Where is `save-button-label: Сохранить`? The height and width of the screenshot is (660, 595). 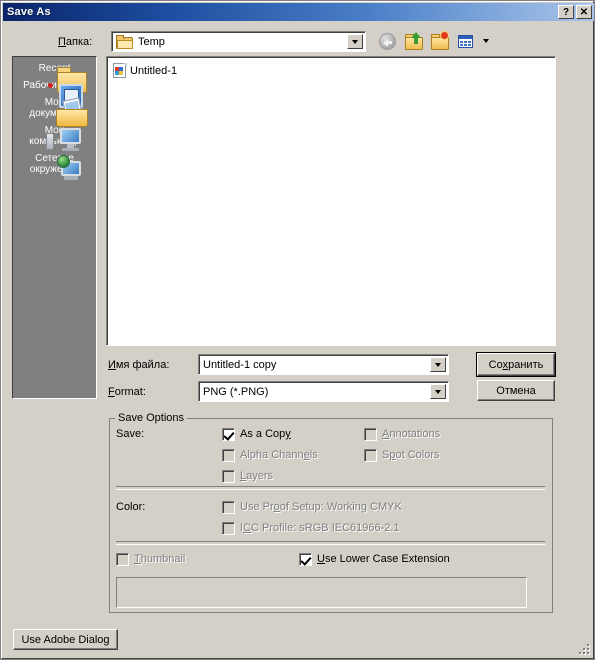 save-button-label: Сохранить is located at coordinates (516, 364).